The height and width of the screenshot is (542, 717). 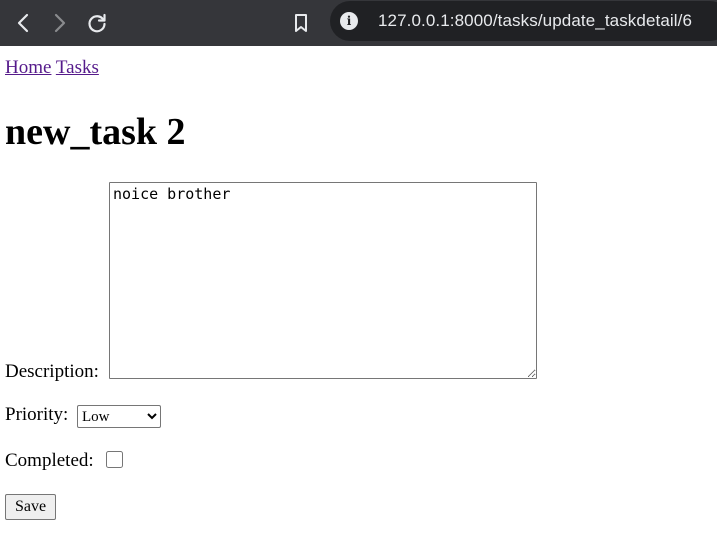 I want to click on priority-select: Low, so click(x=119, y=416).